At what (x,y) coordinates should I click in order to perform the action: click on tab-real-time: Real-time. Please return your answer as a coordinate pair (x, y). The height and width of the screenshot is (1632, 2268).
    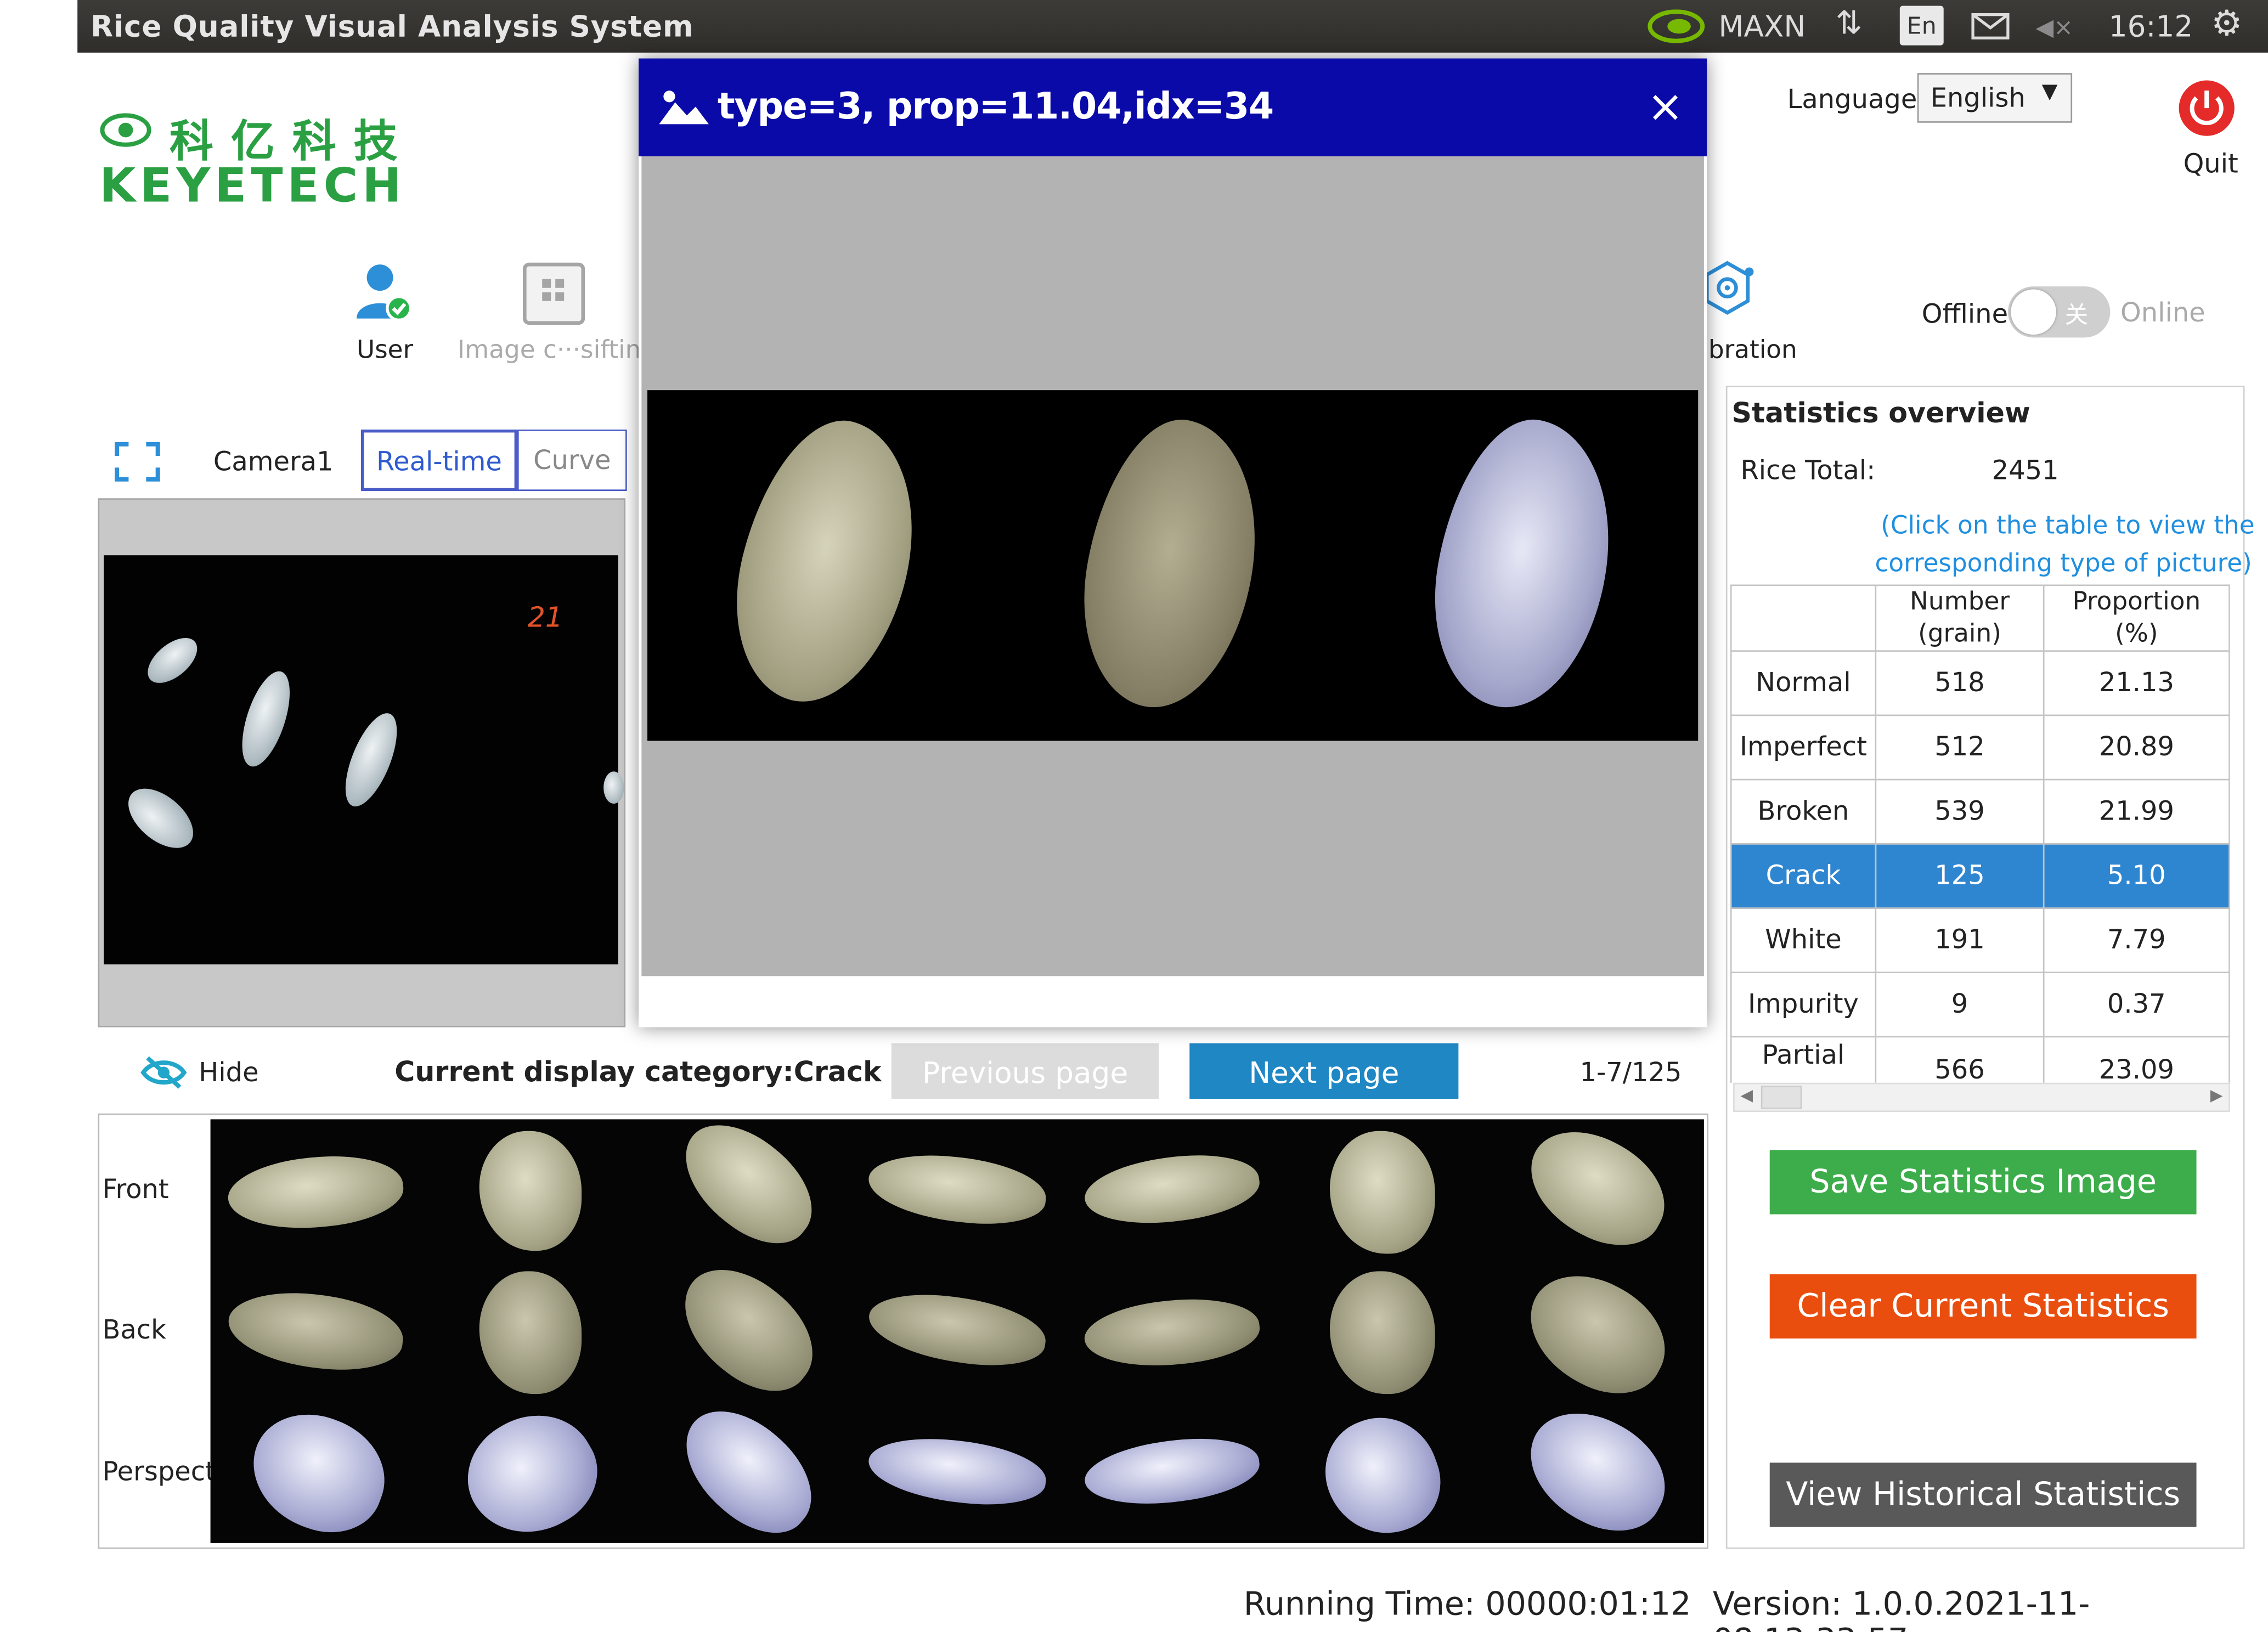
    Looking at the image, I should click on (438, 461).